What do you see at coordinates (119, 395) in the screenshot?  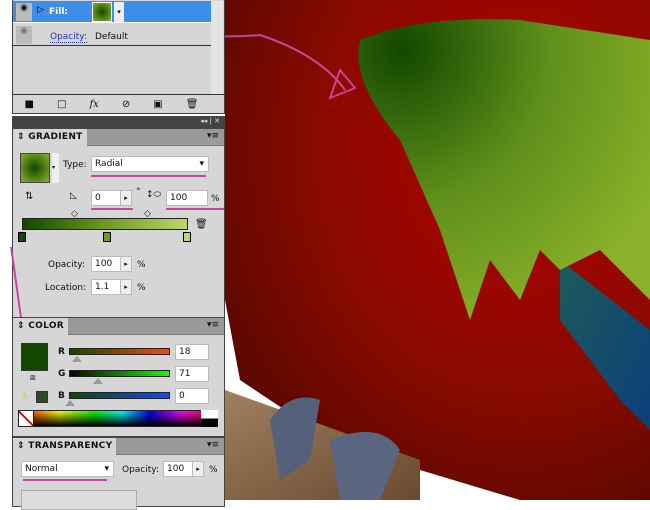 I see `b-slider` at bounding box center [119, 395].